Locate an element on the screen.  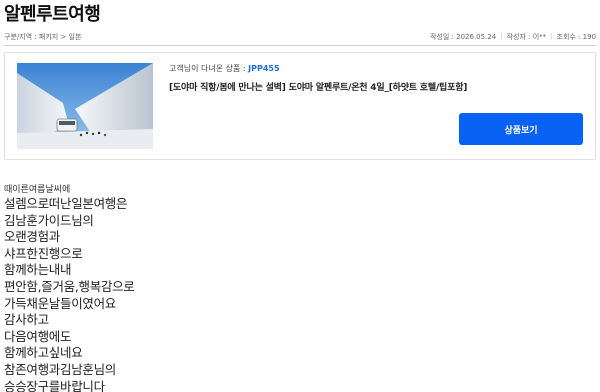
product-code: JPP455 is located at coordinates (264, 68).